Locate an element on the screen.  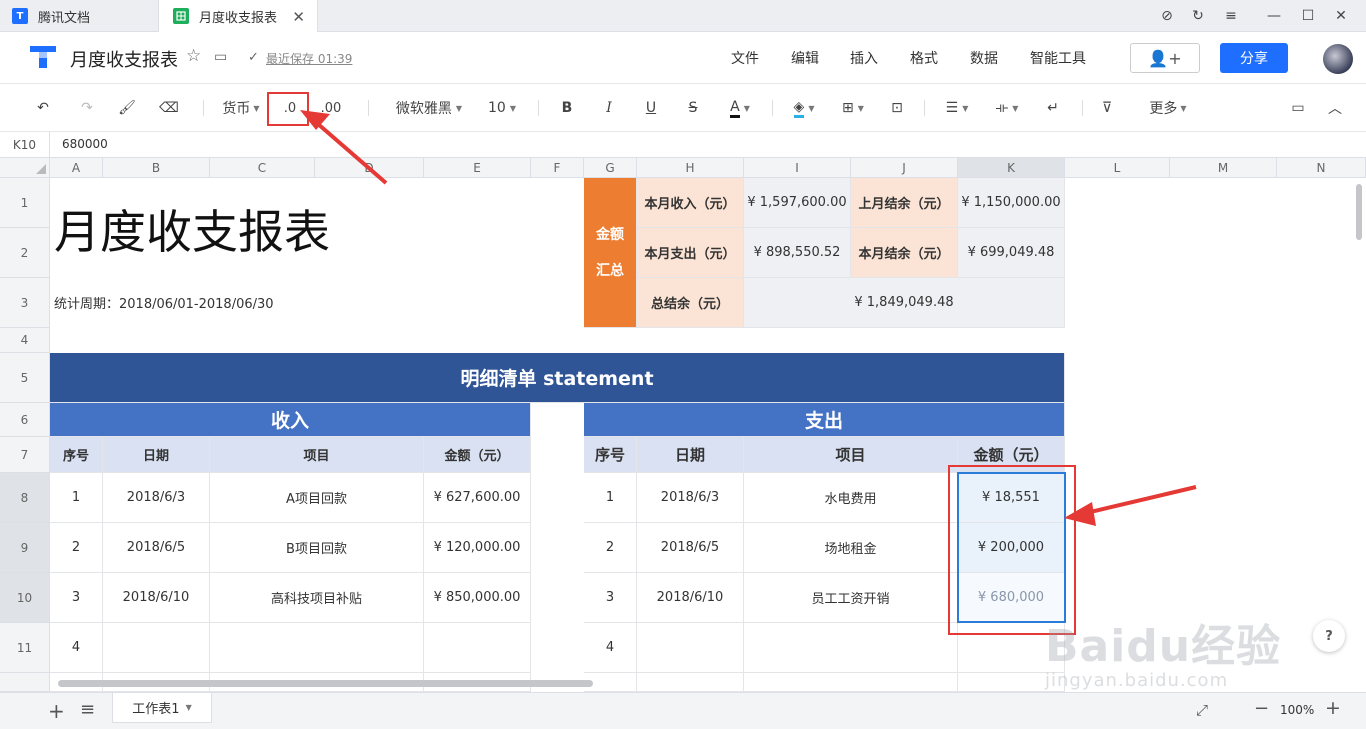
filter-icon: ⊽ is located at coordinates (1107, 108).